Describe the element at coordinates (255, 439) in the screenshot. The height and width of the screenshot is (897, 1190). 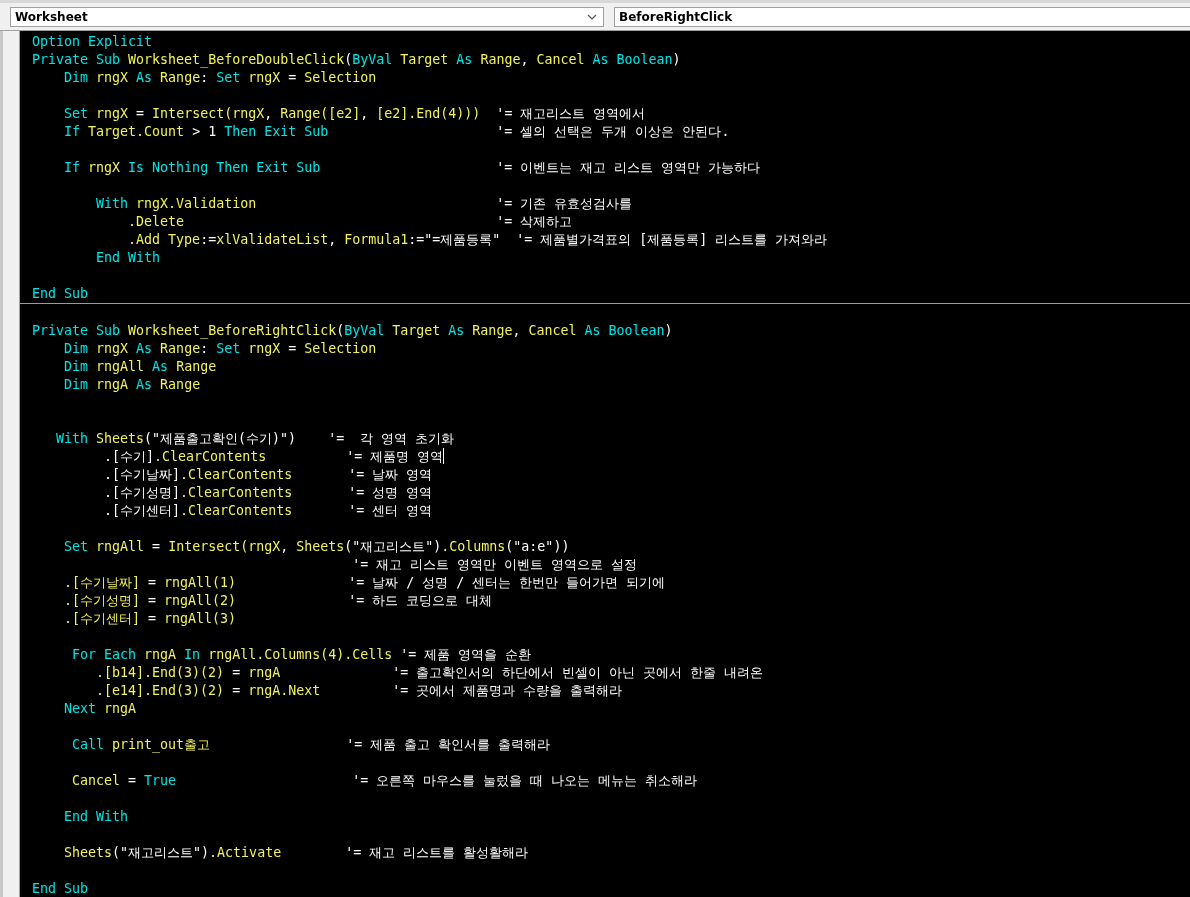
I see `code-line: With Sheets("제품출고확인(수기)") '= 각 영역 초기화` at that location.